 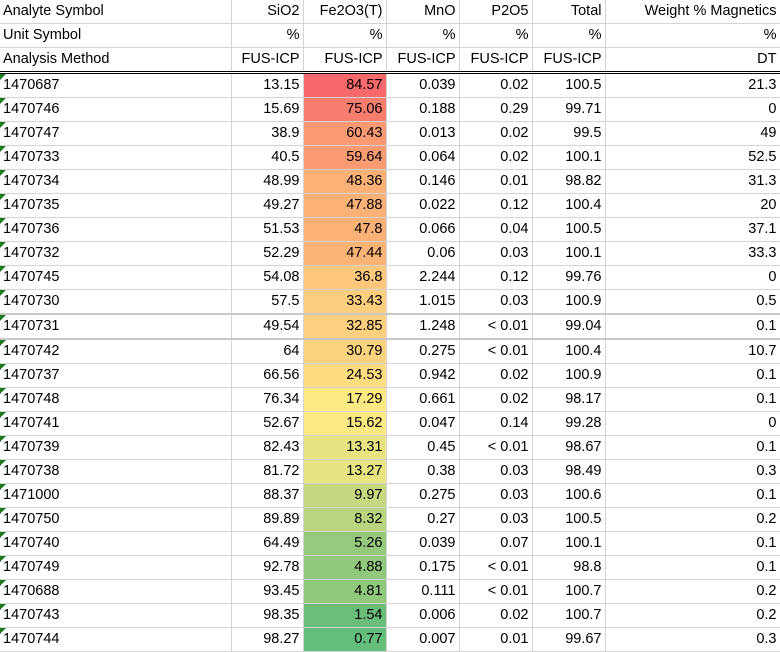 What do you see at coordinates (345, 327) in the screenshot?
I see `fe2o3-cell: 32.85` at bounding box center [345, 327].